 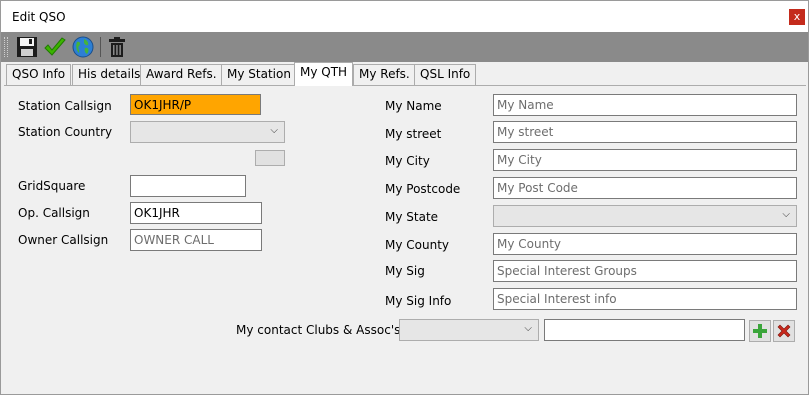 What do you see at coordinates (404, 16) in the screenshot?
I see `title-bar: Edit QSO x` at bounding box center [404, 16].